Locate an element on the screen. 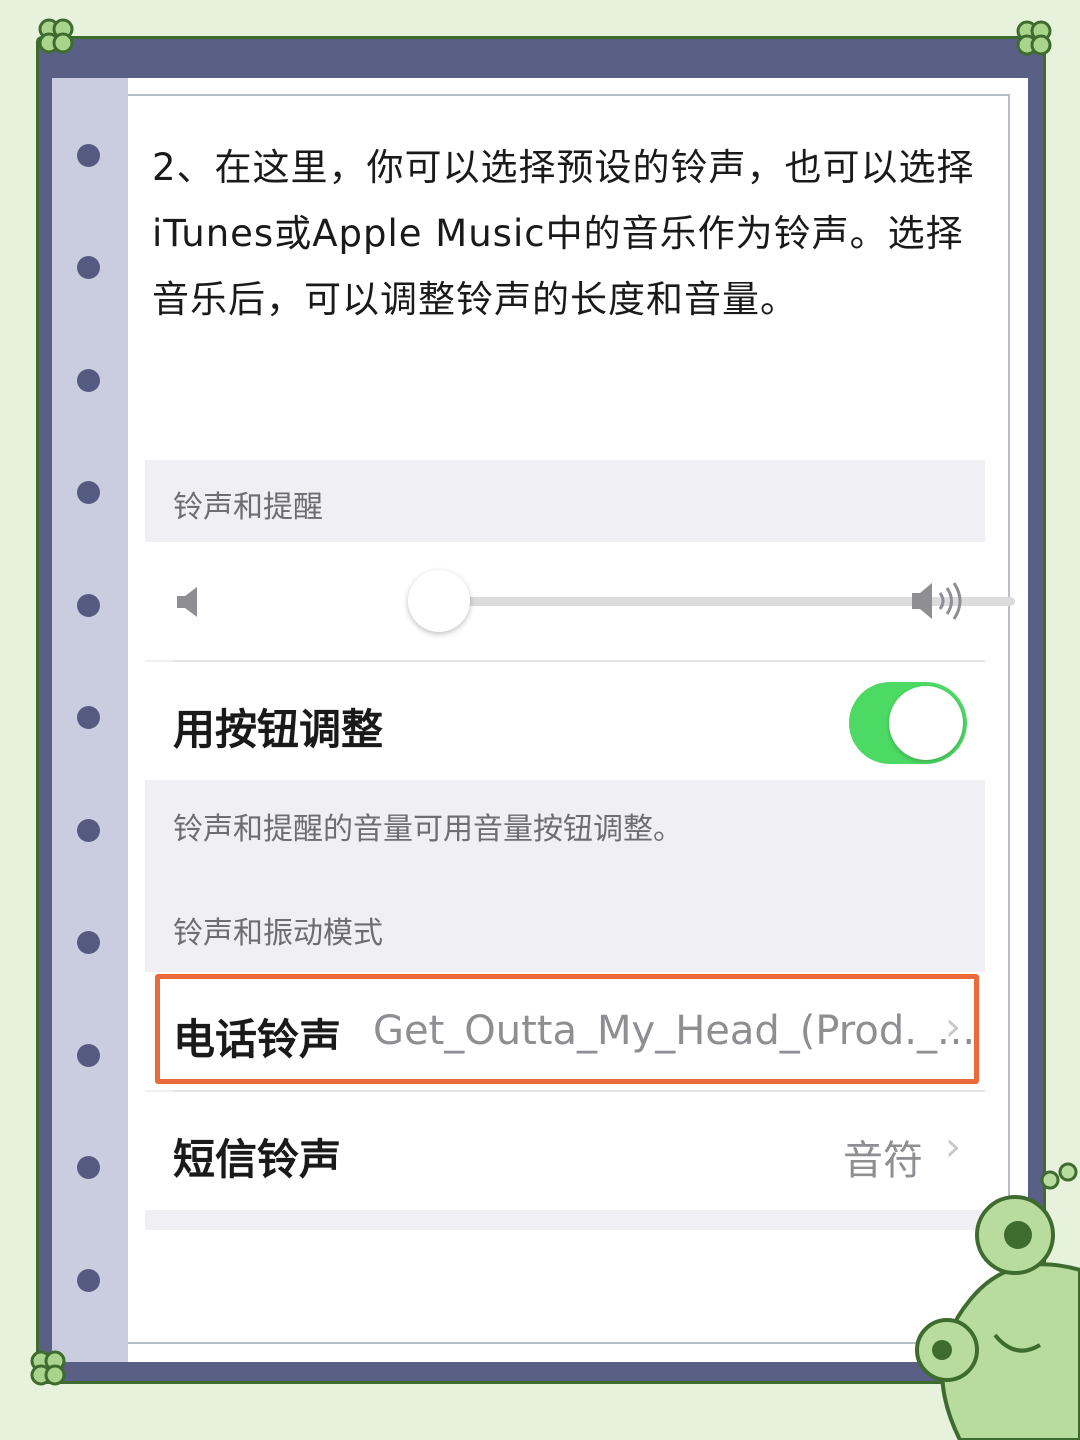 This screenshot has height=1440, width=1080. adjust-with-buttons-toggle is located at coordinates (908, 723).